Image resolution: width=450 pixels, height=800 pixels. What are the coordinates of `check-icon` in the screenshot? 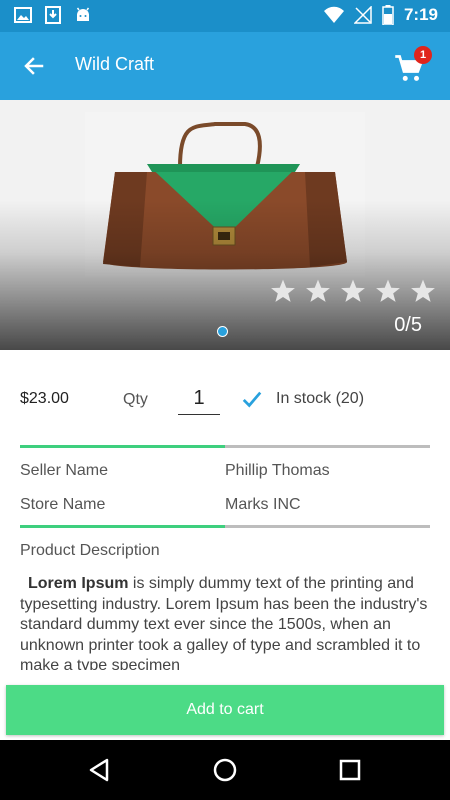 It's located at (252, 399).